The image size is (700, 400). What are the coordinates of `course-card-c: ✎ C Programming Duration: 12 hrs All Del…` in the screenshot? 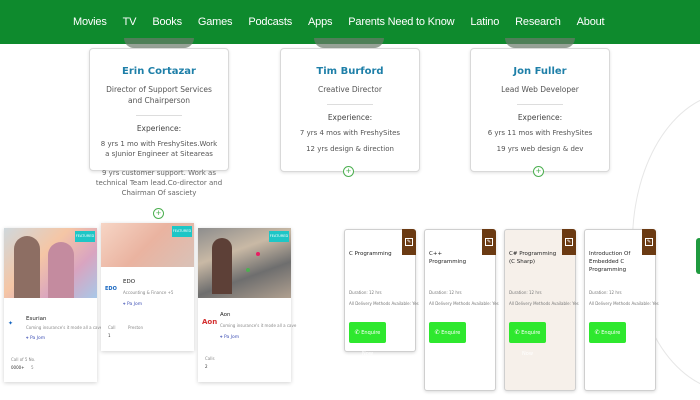 It's located at (381, 293).